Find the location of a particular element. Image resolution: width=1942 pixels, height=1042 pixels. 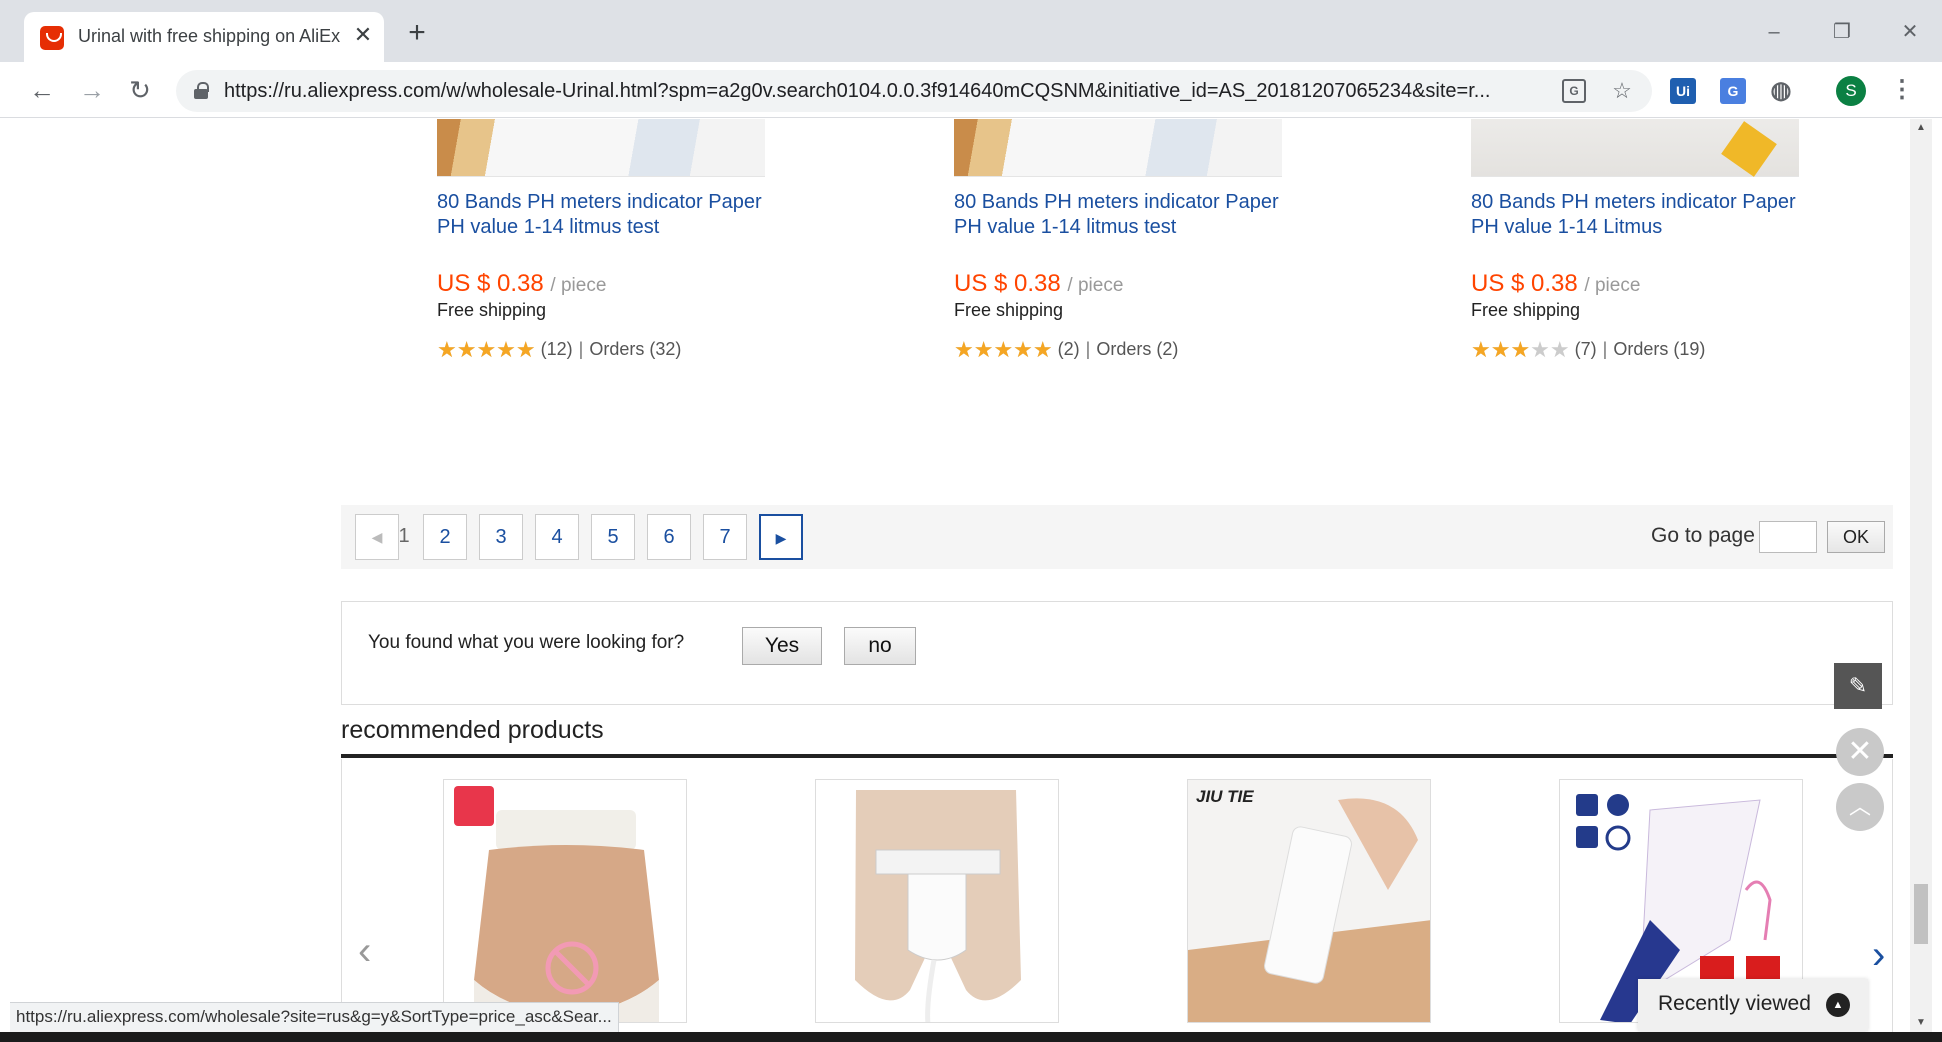

aliexpress-favicon-icon is located at coordinates (52, 38).